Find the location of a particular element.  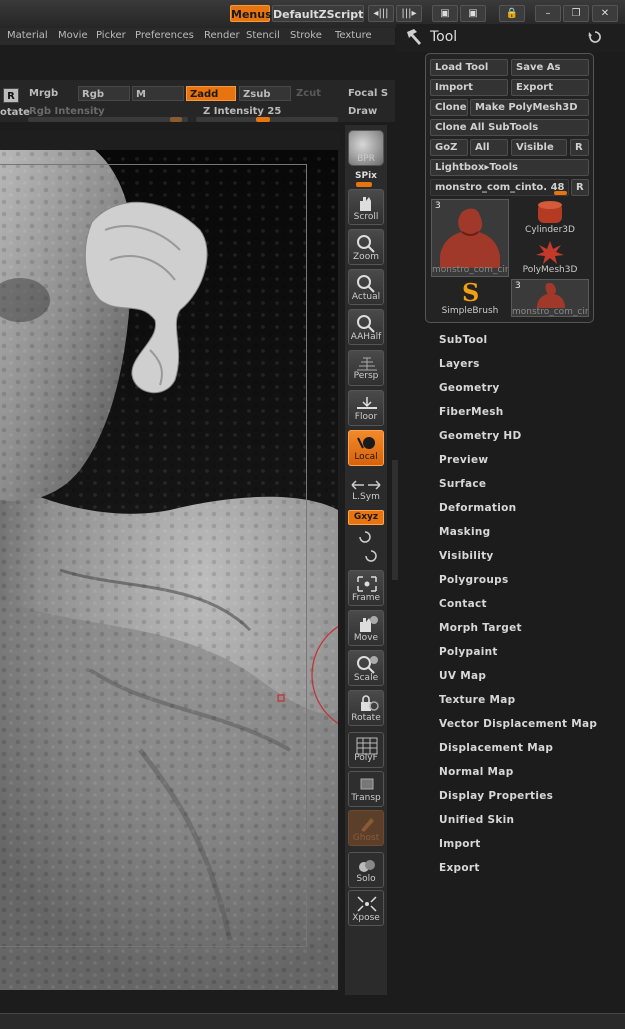

z-intensity-knob is located at coordinates (263, 119).